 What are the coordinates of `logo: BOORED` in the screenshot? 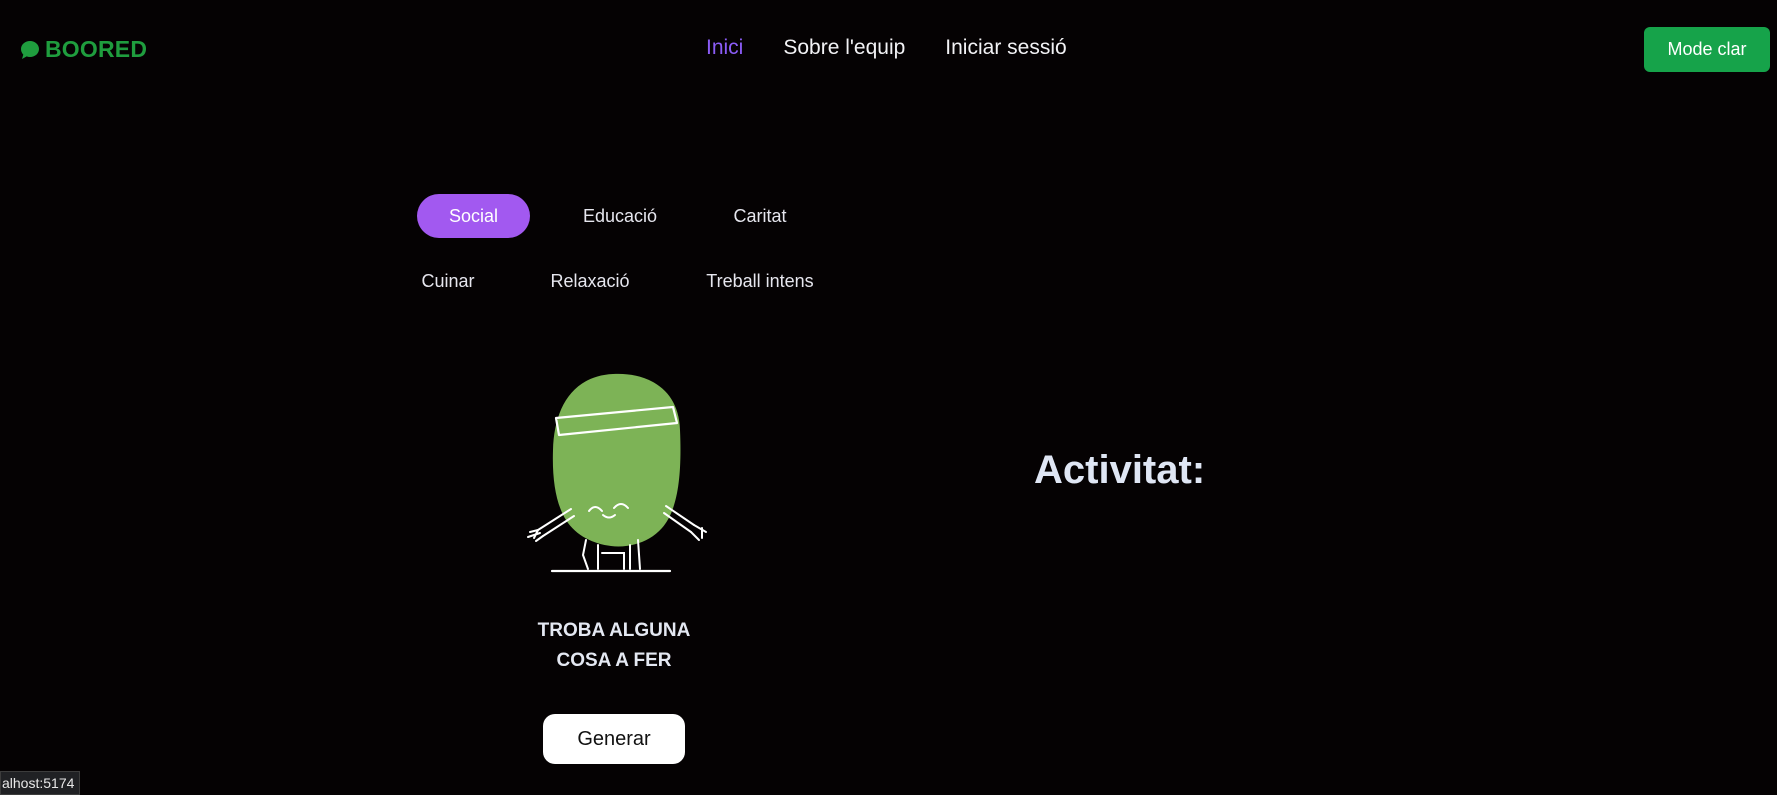 It's located at (83, 49).